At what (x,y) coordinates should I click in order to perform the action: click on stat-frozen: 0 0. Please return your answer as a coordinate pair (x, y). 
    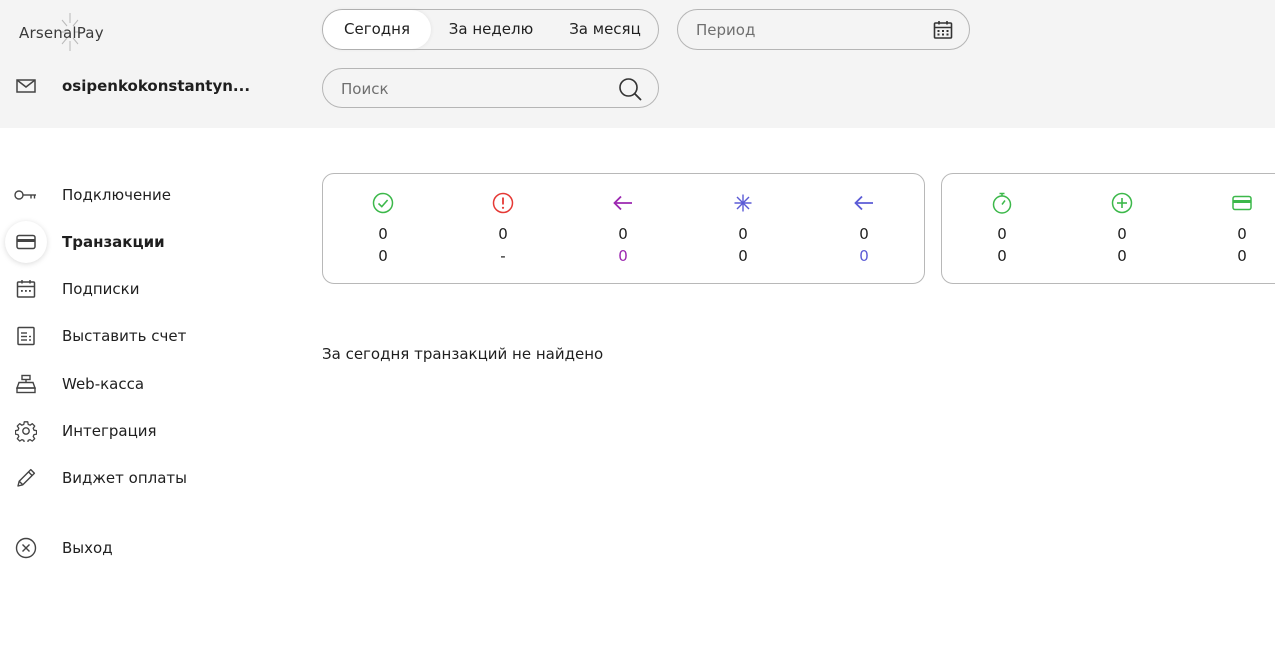
    Looking at the image, I should click on (743, 228).